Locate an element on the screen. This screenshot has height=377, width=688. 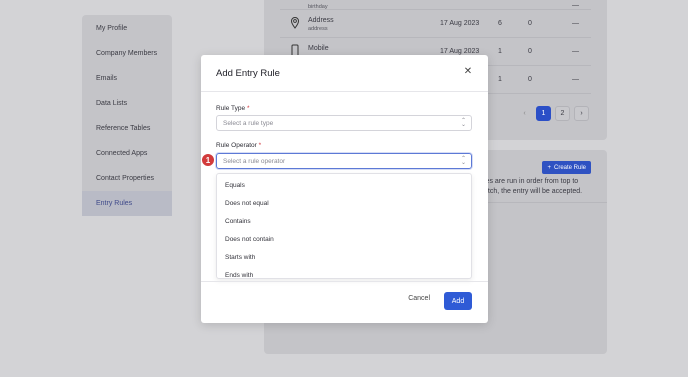
rules-info-line-1: les are run in order from top to is located at coordinates (531, 181).